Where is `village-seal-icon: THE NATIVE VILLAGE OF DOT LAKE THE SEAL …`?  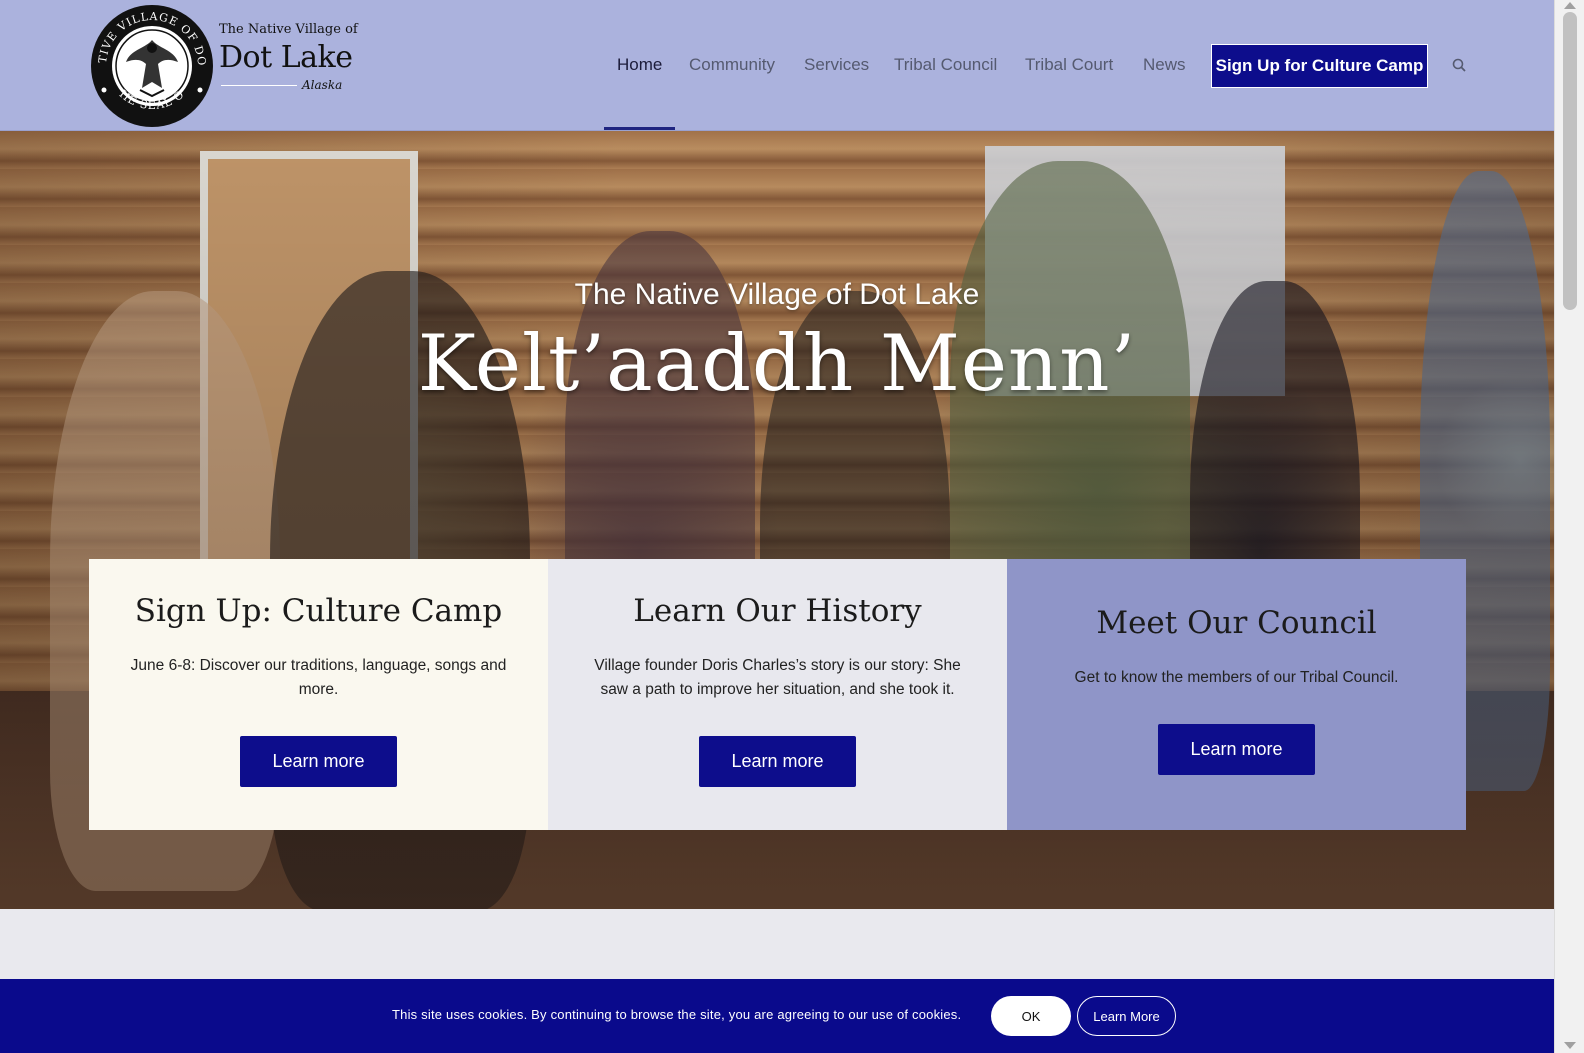 village-seal-icon: THE NATIVE VILLAGE OF DOT LAKE THE SEAL … is located at coordinates (151, 65).